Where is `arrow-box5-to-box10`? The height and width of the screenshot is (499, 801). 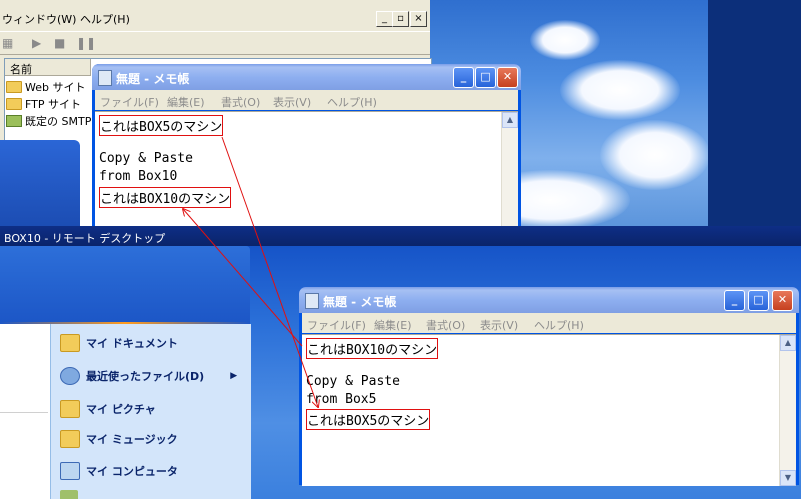
arrow-box5-to-box10 is located at coordinates (269, 271).